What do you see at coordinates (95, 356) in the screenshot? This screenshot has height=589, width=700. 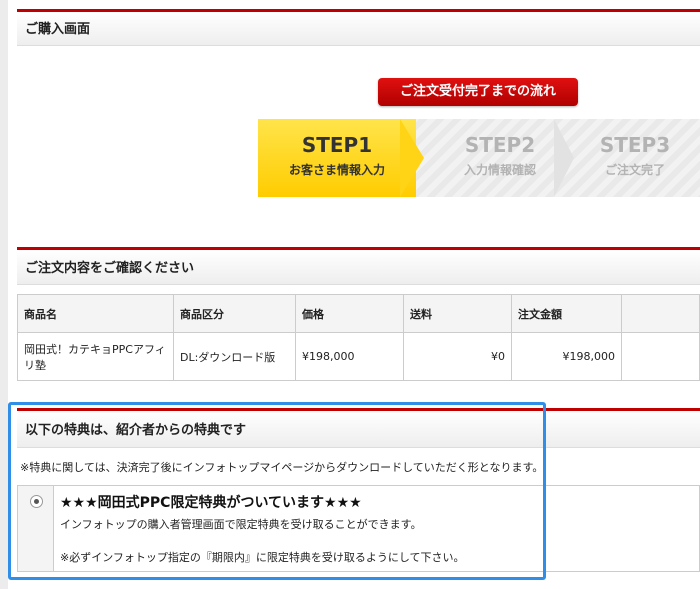 I see `cell-product-name: 岡田式！カテキョPPCアフィリ塾` at bounding box center [95, 356].